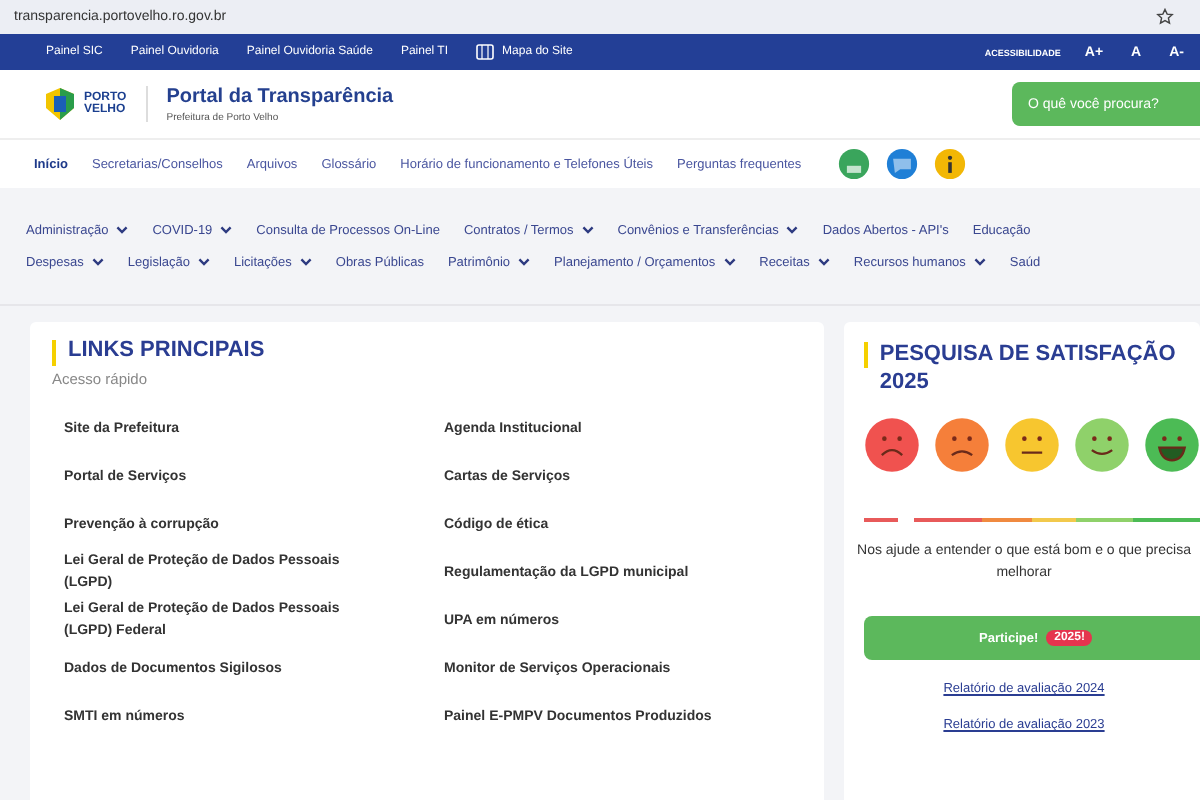 This screenshot has height=800, width=1200. What do you see at coordinates (853, 164) in the screenshot?
I see `chat-icon` at bounding box center [853, 164].